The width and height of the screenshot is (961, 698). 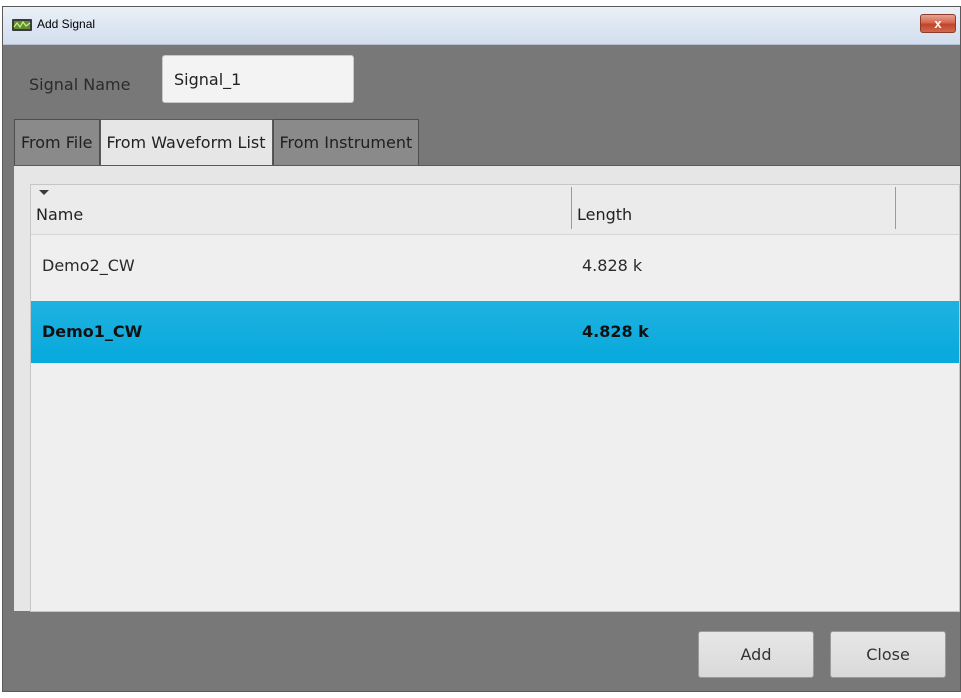 What do you see at coordinates (301, 210) in the screenshot?
I see `column-header-name: Name` at bounding box center [301, 210].